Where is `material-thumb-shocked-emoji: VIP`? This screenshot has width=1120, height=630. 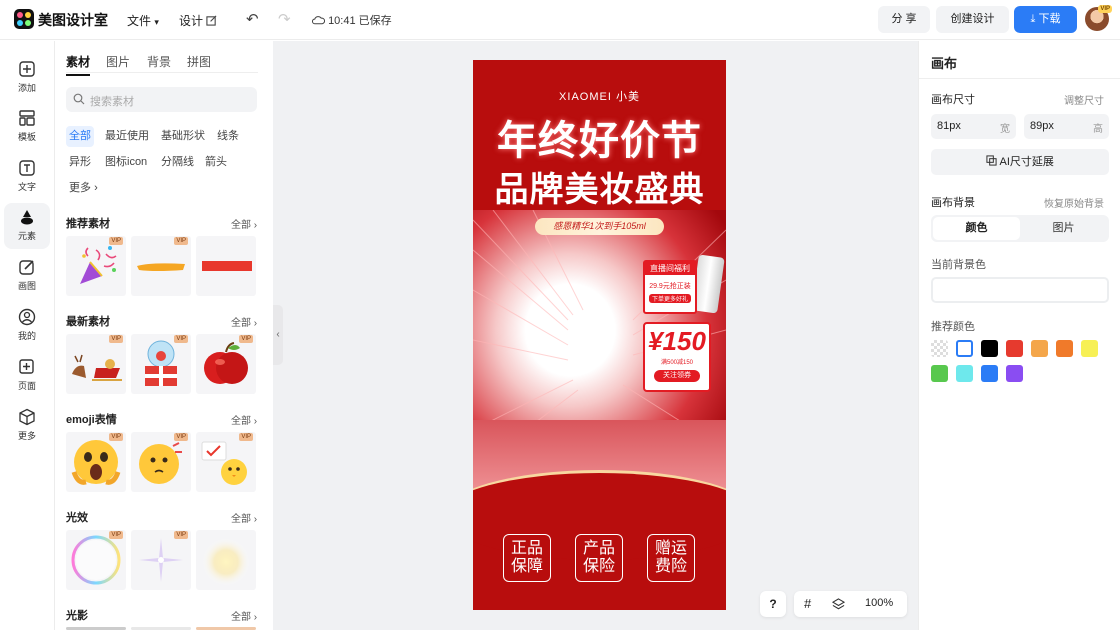 material-thumb-shocked-emoji: VIP is located at coordinates (96, 462).